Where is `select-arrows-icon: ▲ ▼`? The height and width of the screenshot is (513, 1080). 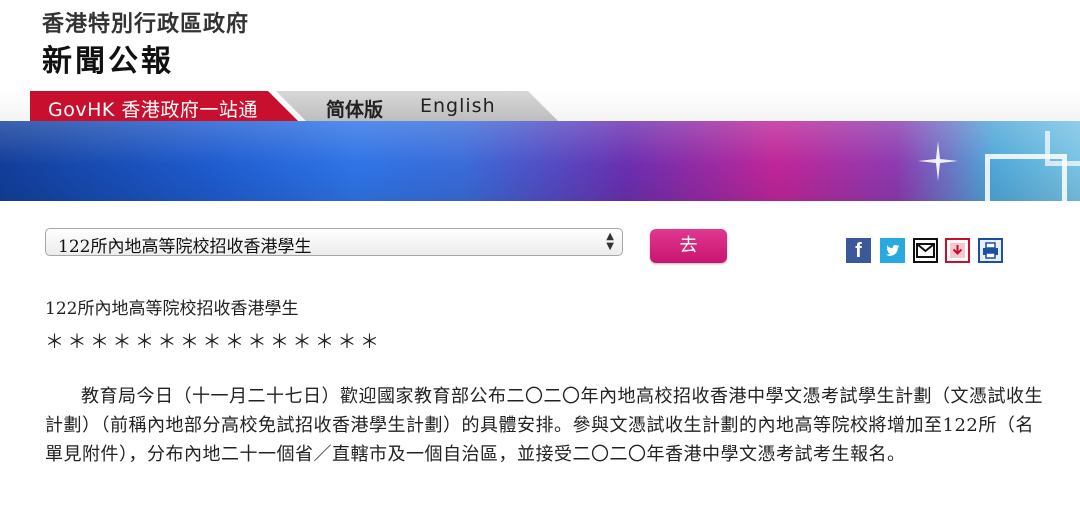 select-arrows-icon: ▲ ▼ is located at coordinates (610, 241).